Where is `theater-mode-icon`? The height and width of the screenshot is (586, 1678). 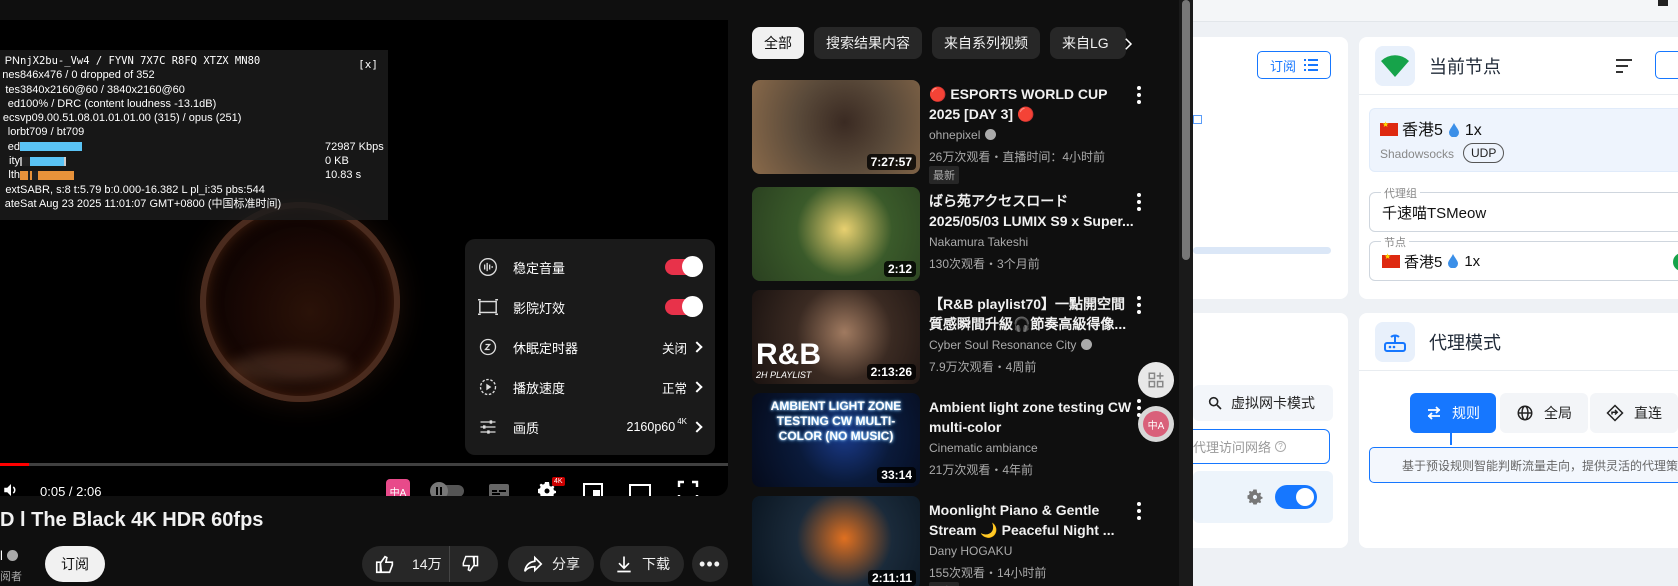
theater-mode-icon is located at coordinates (640, 487).